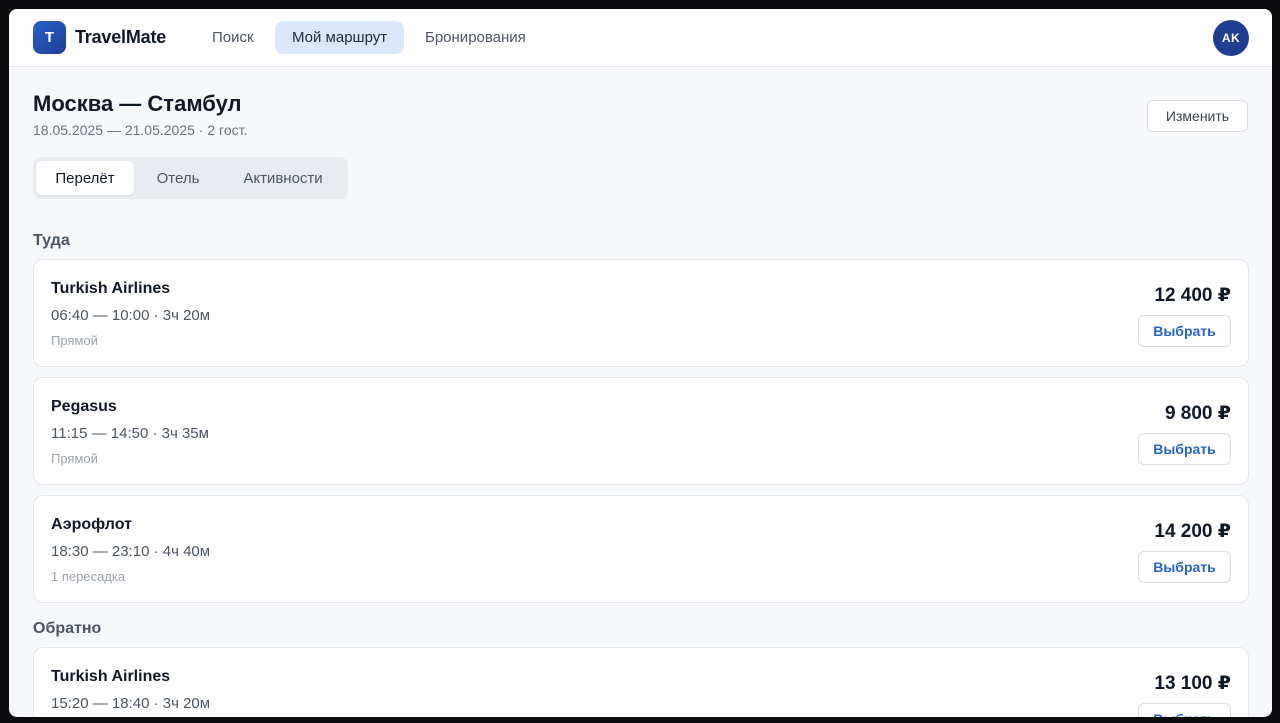 This screenshot has width=1280, height=723. What do you see at coordinates (131, 703) in the screenshot?
I see `flight-times: 15:20 — 18:40 · 3ч 20м` at bounding box center [131, 703].